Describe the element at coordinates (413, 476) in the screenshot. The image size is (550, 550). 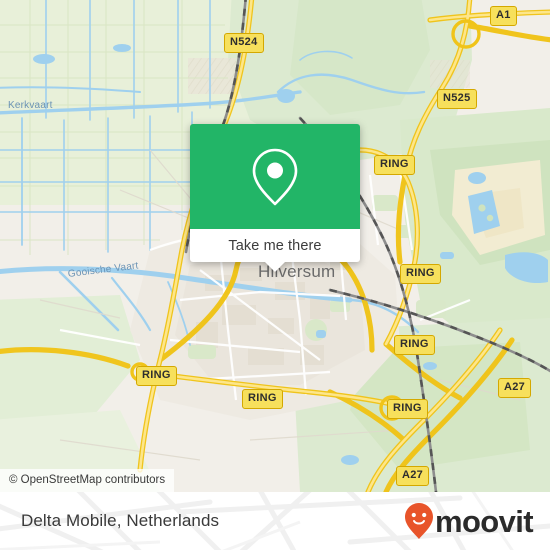
I see `road-shield-a27-2: A27` at that location.